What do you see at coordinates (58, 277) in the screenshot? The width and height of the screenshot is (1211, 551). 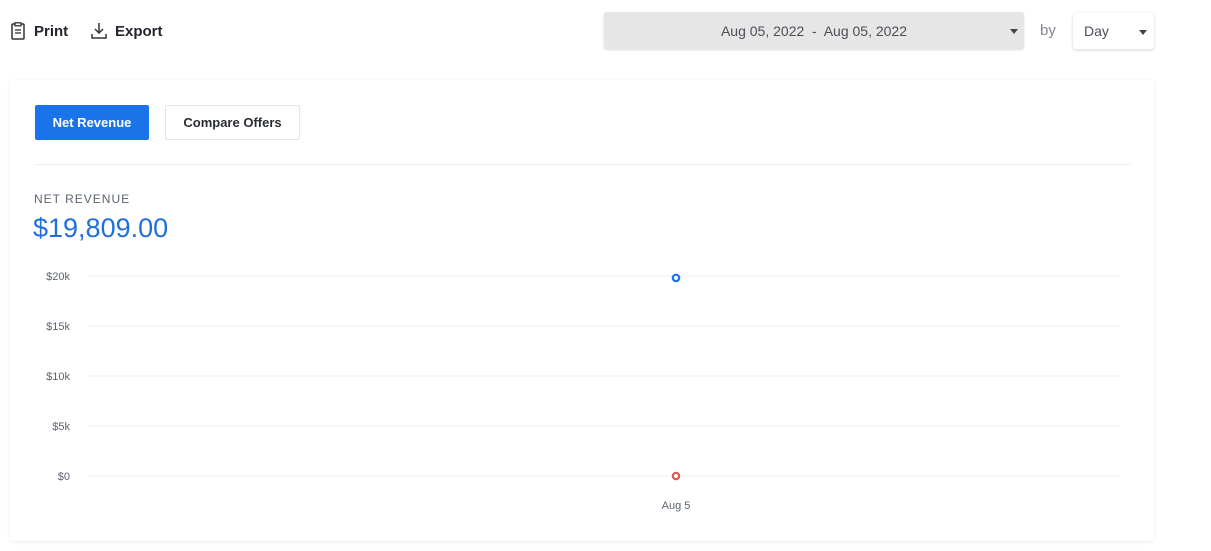 I see `y-tick-label: $20k` at bounding box center [58, 277].